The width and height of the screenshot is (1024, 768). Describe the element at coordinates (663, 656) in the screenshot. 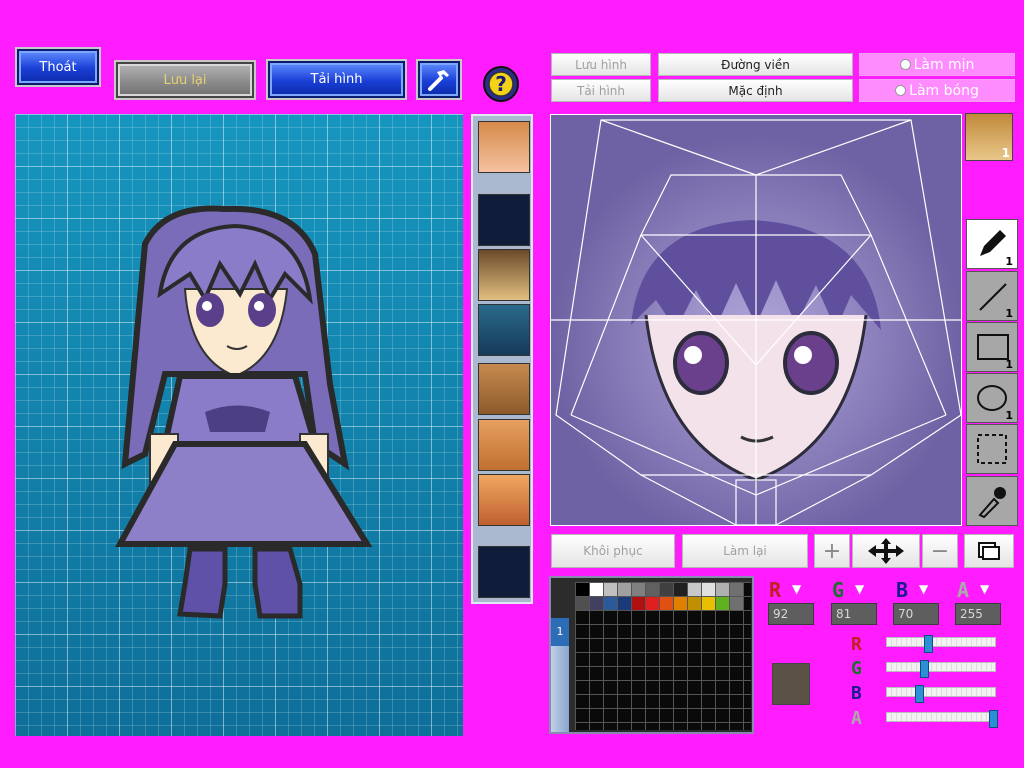

I see `color-swatch-grid` at that location.